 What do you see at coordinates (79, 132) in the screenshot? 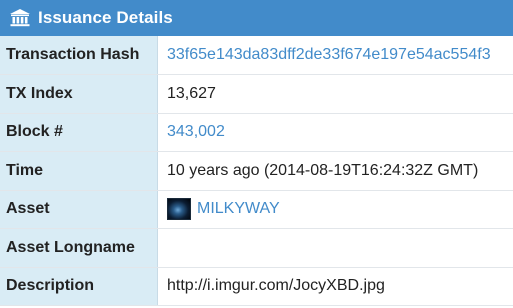
I see `label-block: Block #` at bounding box center [79, 132].